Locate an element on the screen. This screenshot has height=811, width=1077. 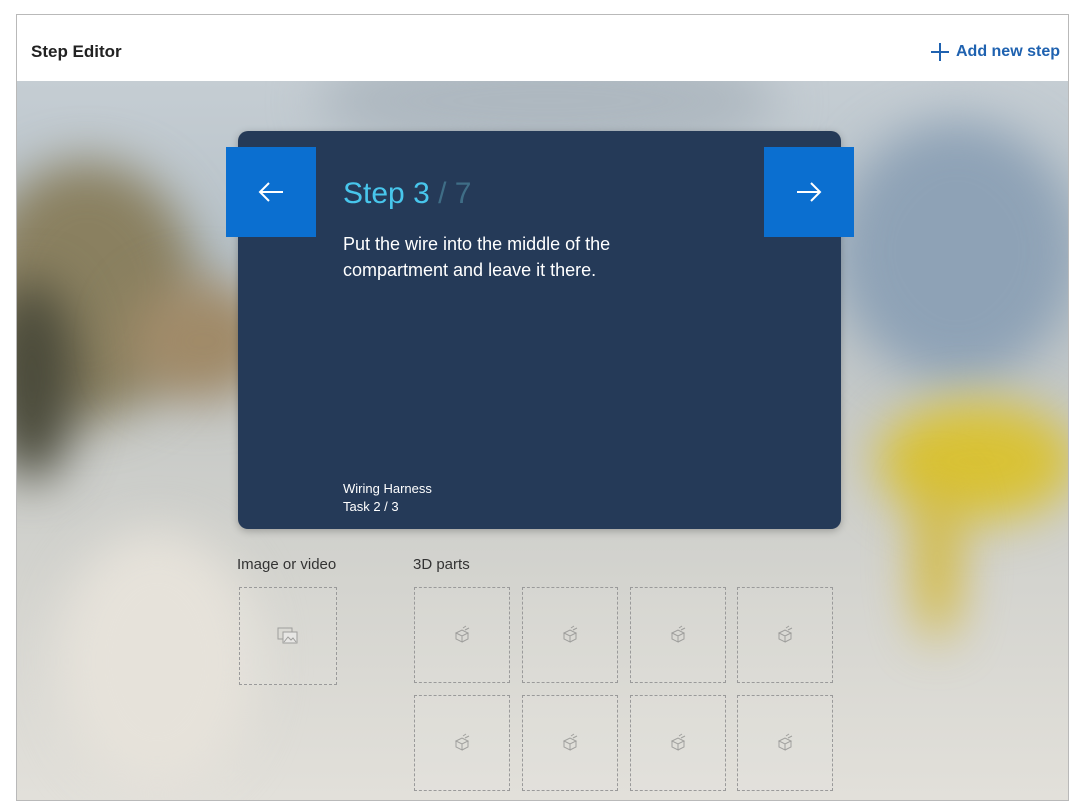
3d-part-slot-7 is located at coordinates (678, 743).